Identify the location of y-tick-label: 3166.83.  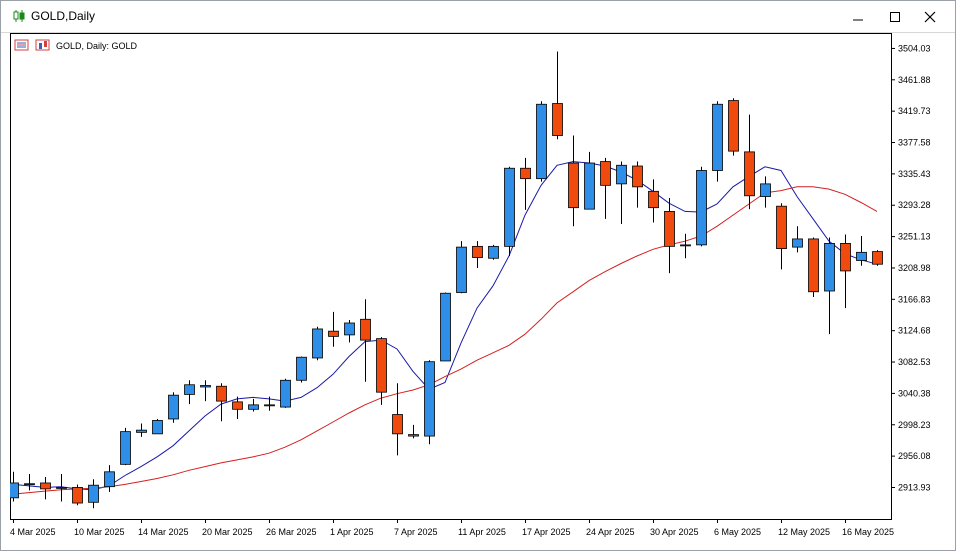
(914, 299).